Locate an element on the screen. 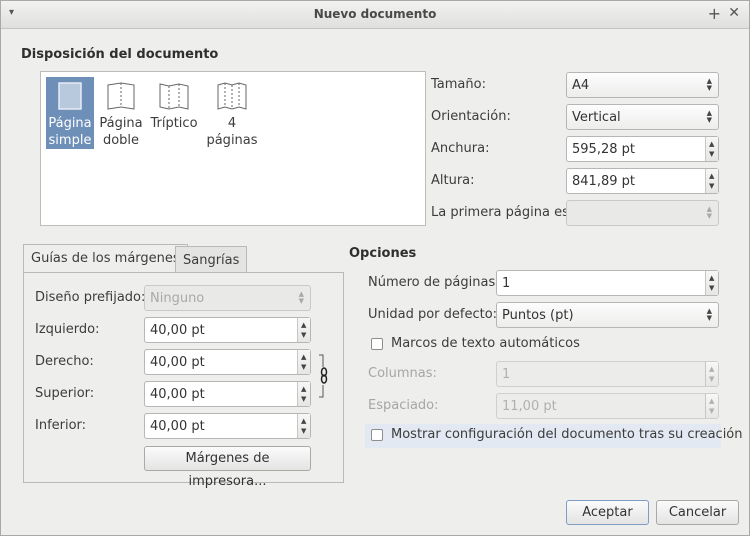  auto-frames-label: Marcos de texto automáticos is located at coordinates (485, 343).